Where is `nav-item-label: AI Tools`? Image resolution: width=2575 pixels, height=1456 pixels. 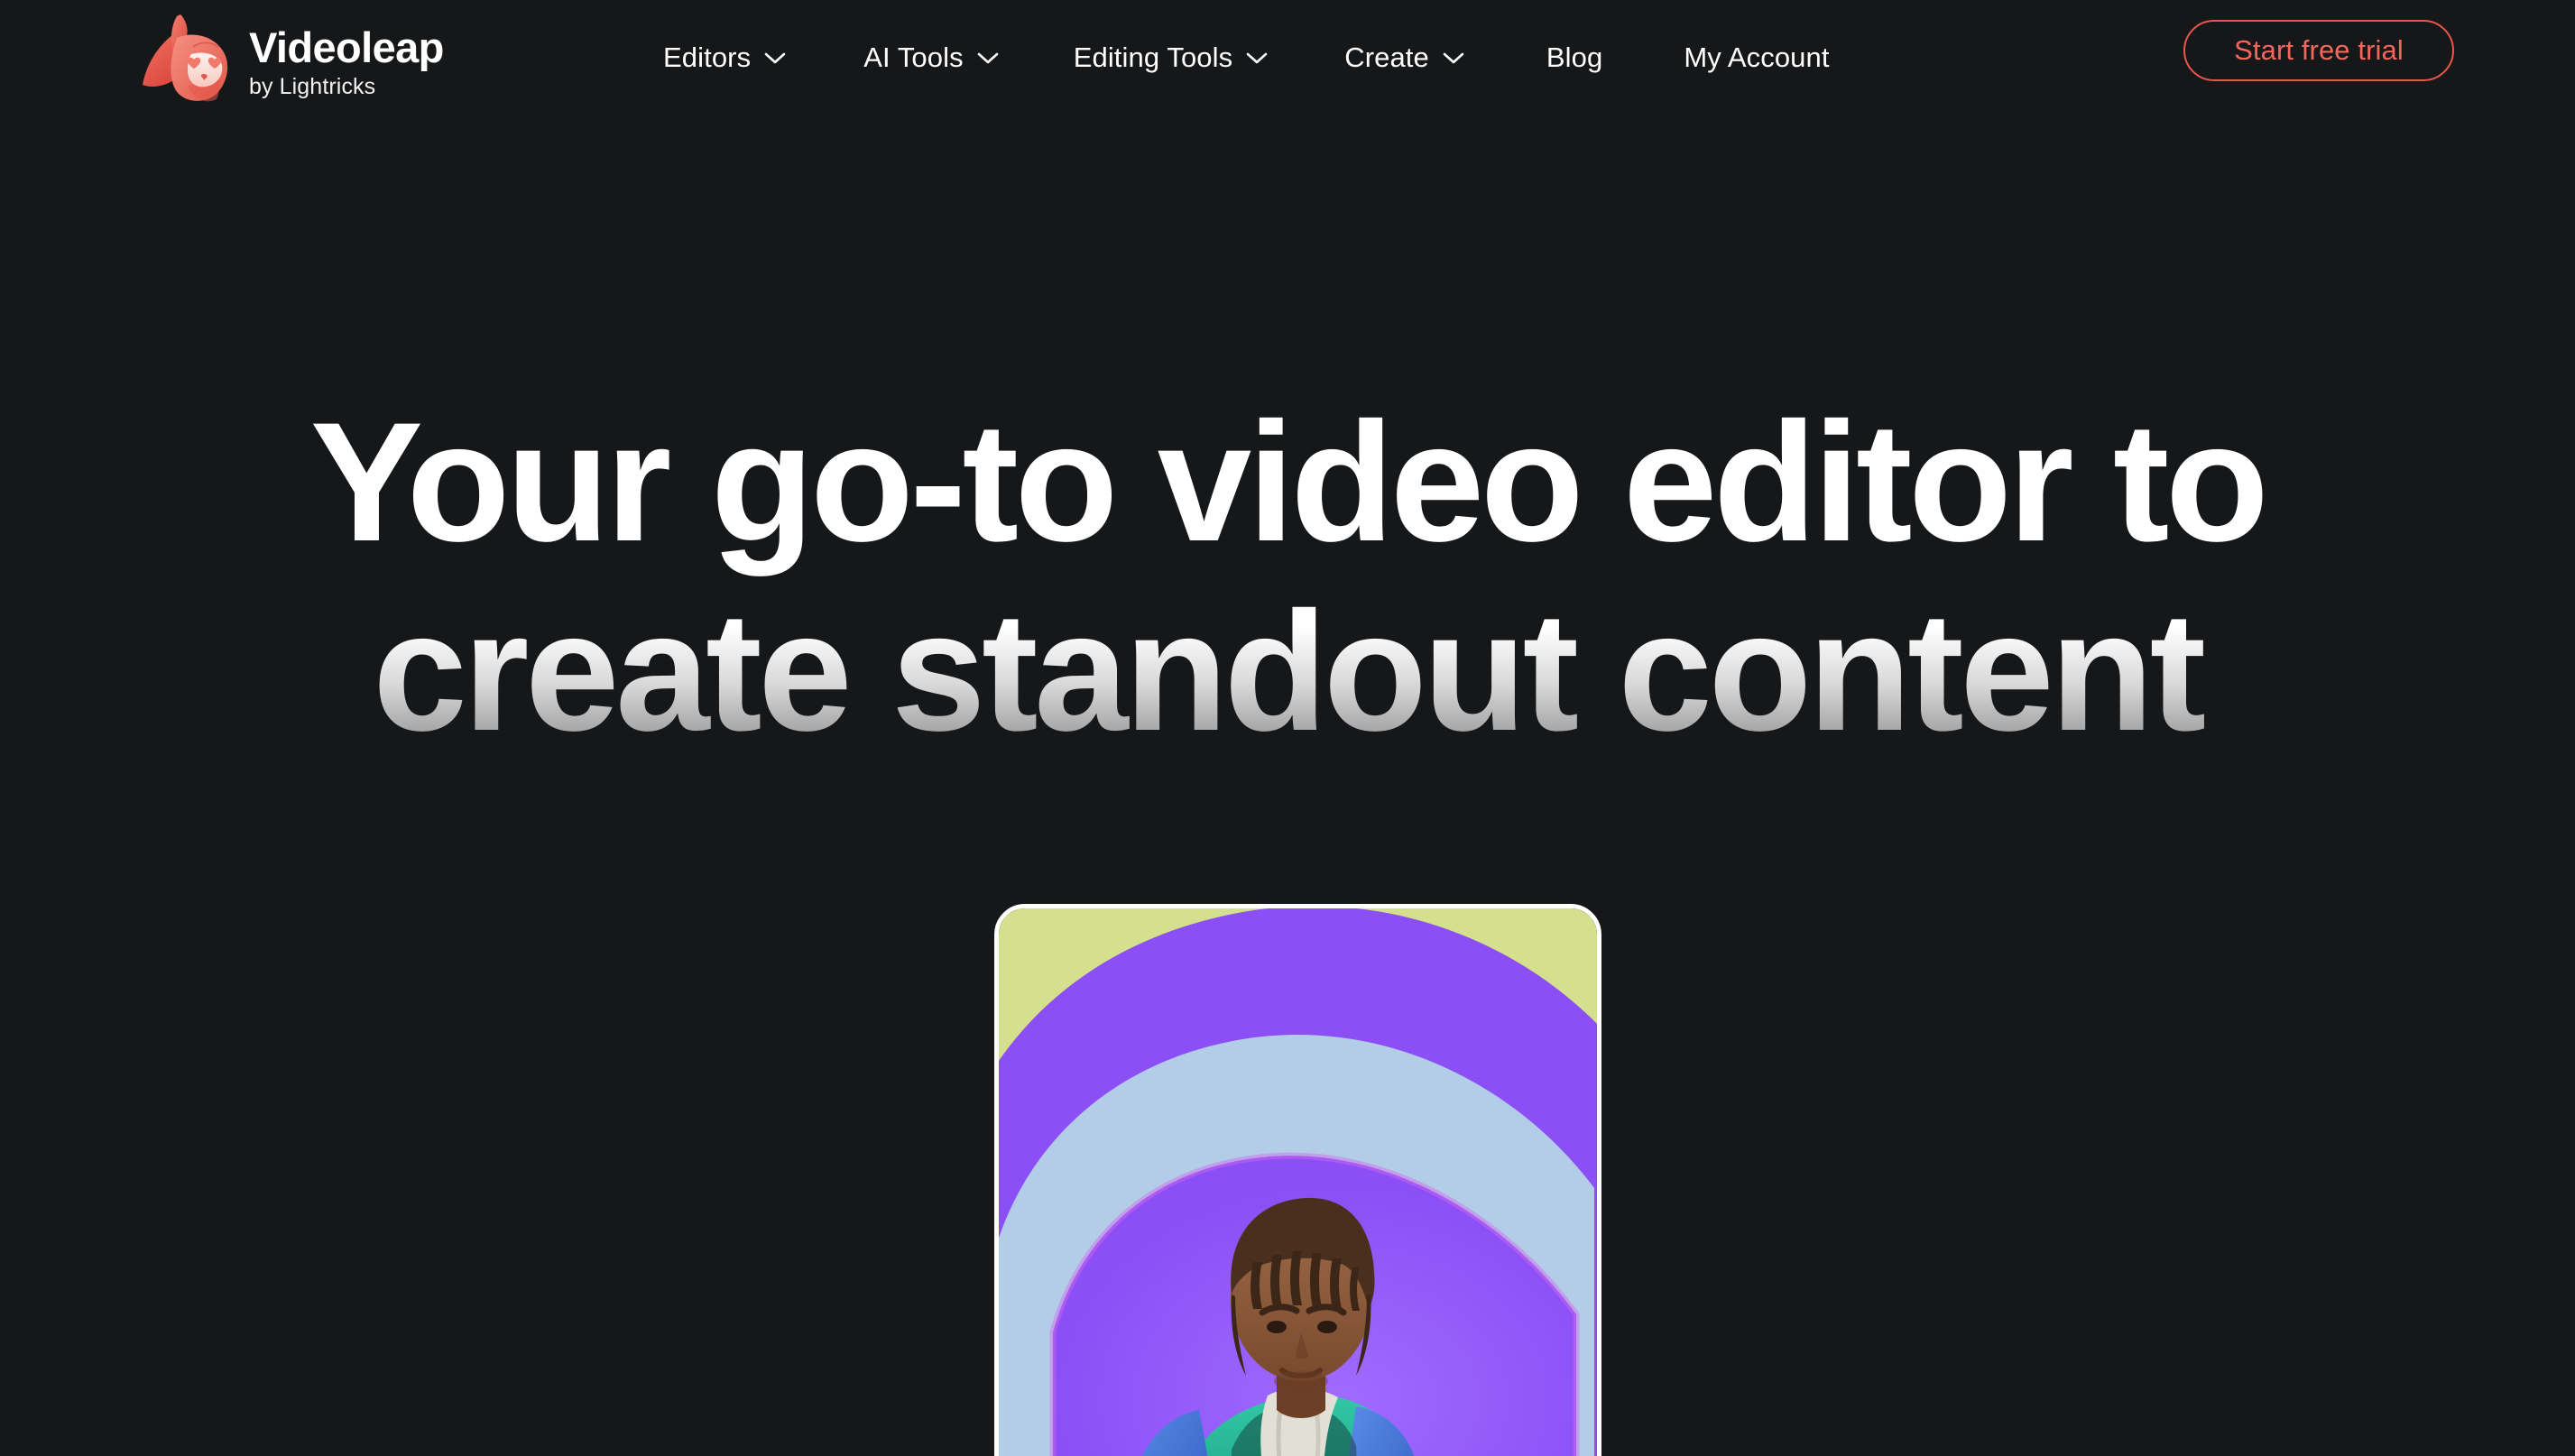 nav-item-label: AI Tools is located at coordinates (913, 57).